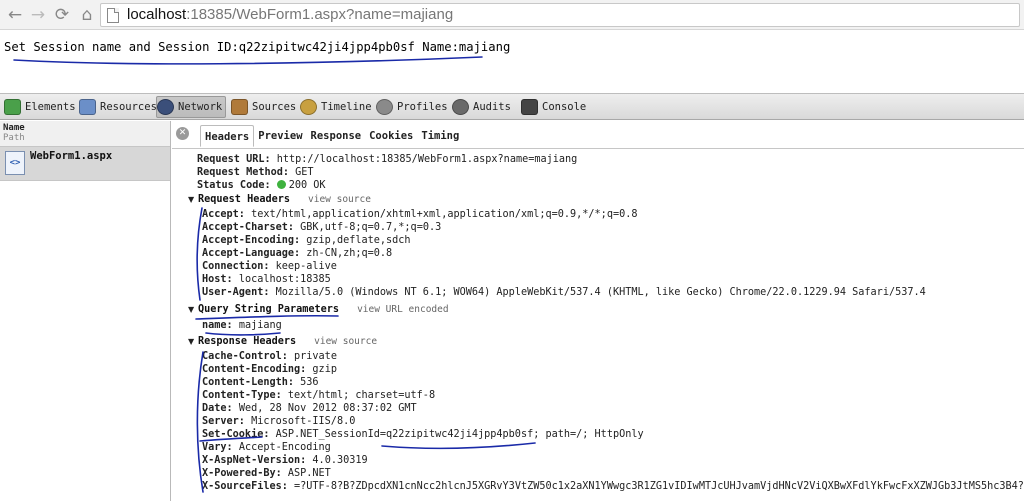 Image resolution: width=1024 pixels, height=501 pixels. Describe the element at coordinates (481, 107) in the screenshot. I see `tab-audits: Audits` at that location.